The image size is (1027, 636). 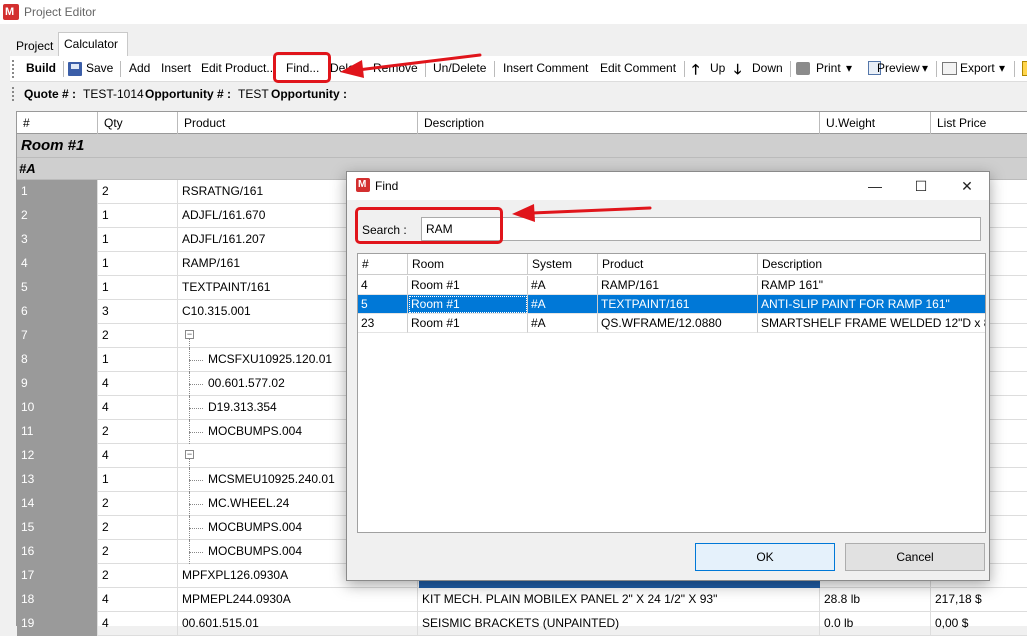 What do you see at coordinates (678, 304) in the screenshot?
I see `result-product-cell: TEXTPAINT/161` at bounding box center [678, 304].